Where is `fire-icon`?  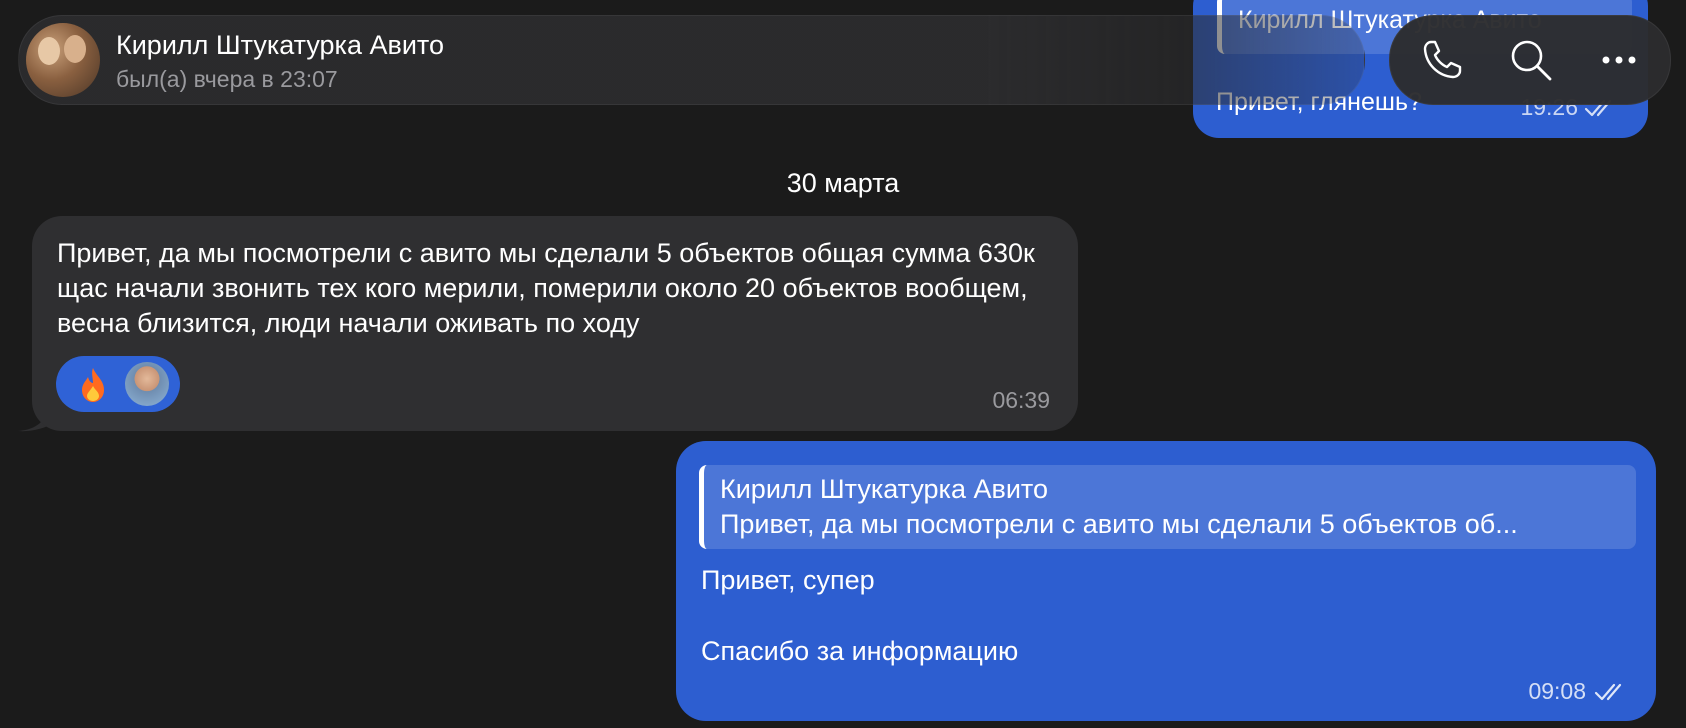 fire-icon is located at coordinates (93, 385).